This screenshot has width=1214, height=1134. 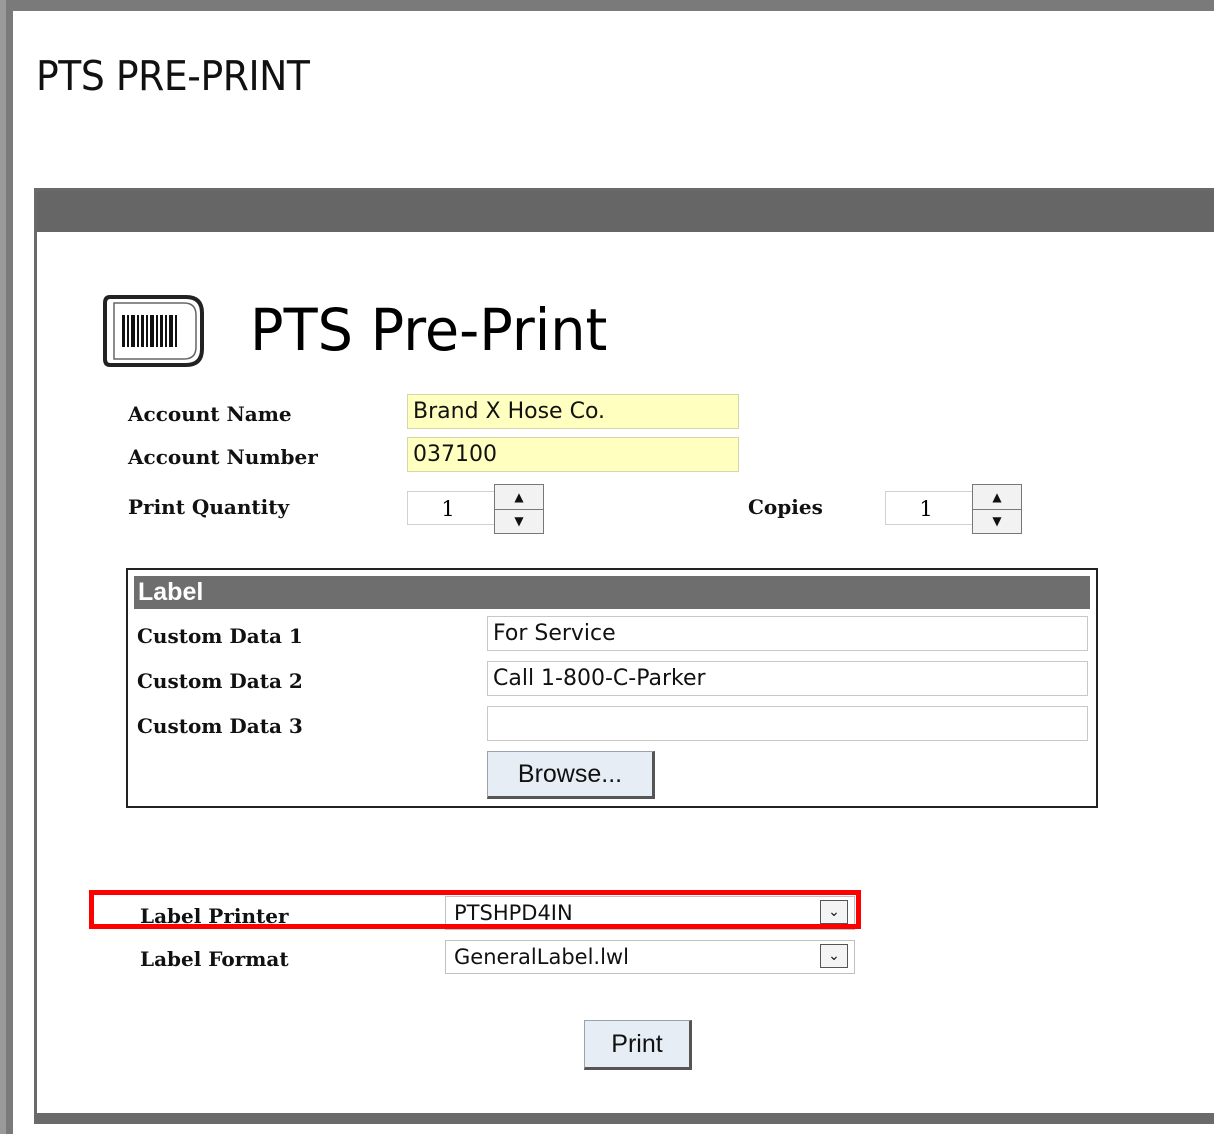 I want to click on print-quantity-stepper: ▲ ▼, so click(x=519, y=509).